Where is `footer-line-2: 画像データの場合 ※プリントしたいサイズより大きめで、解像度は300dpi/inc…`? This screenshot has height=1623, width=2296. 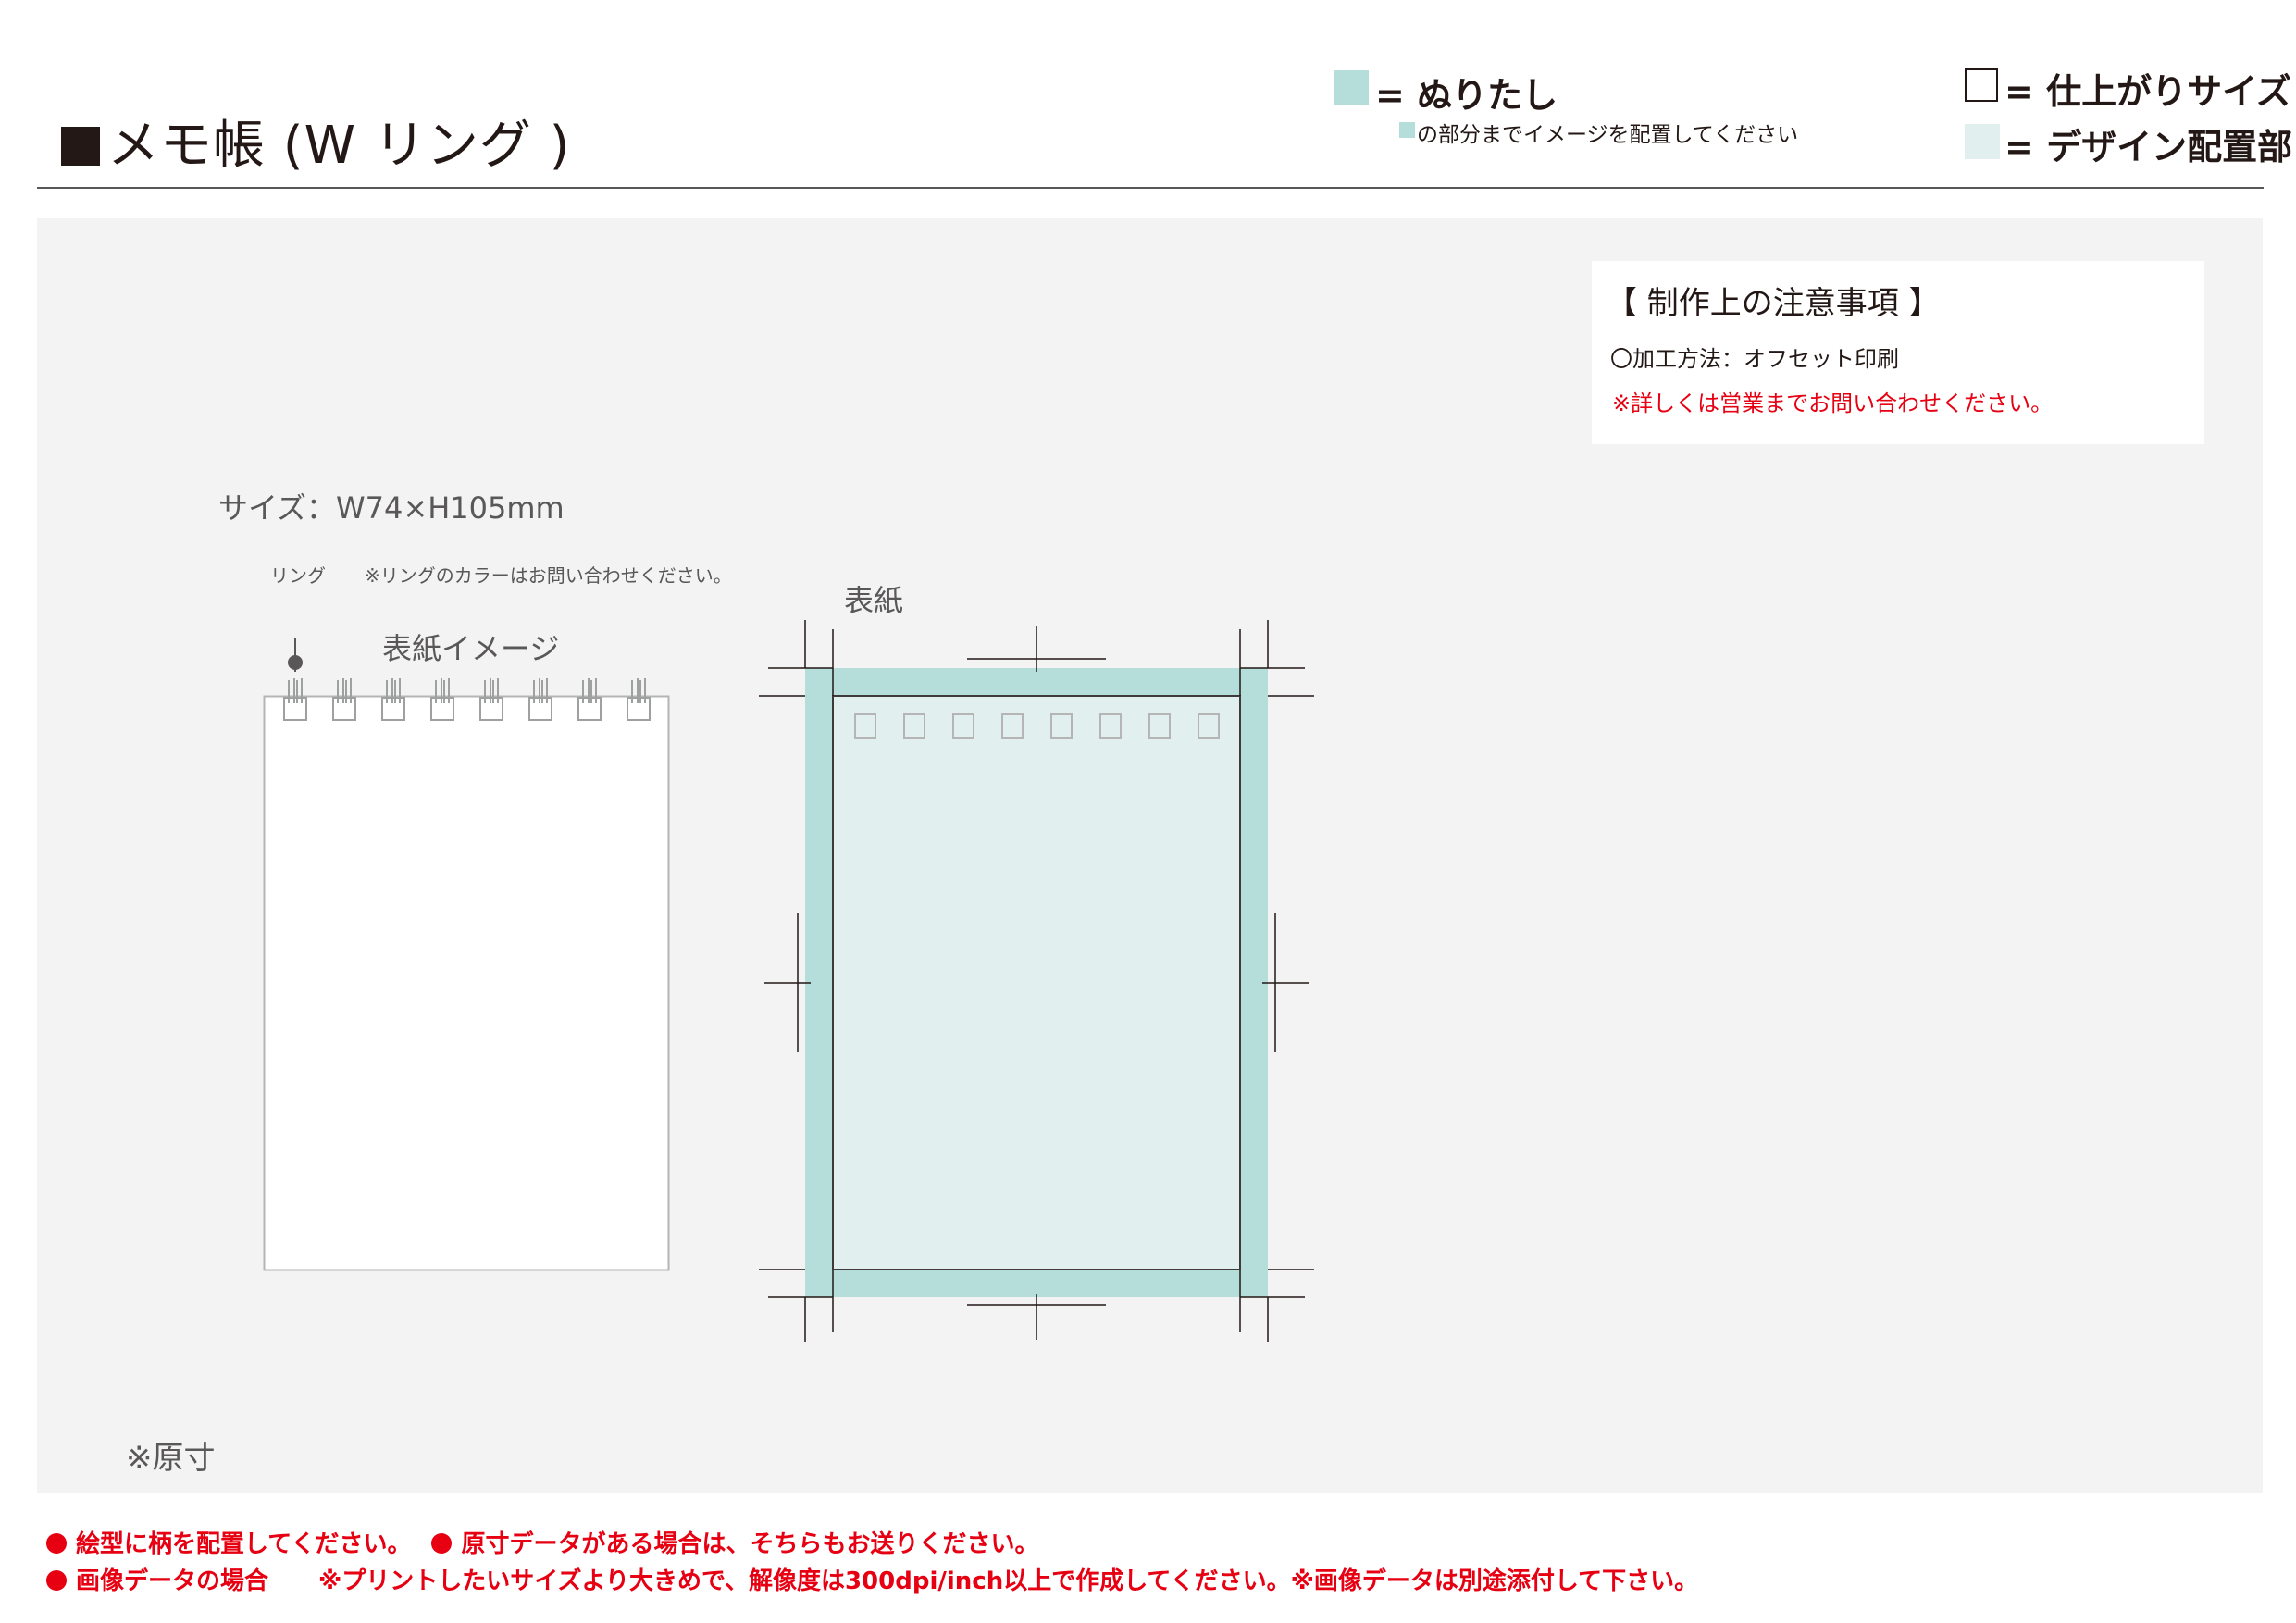
footer-line-2: 画像データの場合 ※プリントしたいサイズより大きめで、解像度は300dpi/inc… is located at coordinates (872, 1579).